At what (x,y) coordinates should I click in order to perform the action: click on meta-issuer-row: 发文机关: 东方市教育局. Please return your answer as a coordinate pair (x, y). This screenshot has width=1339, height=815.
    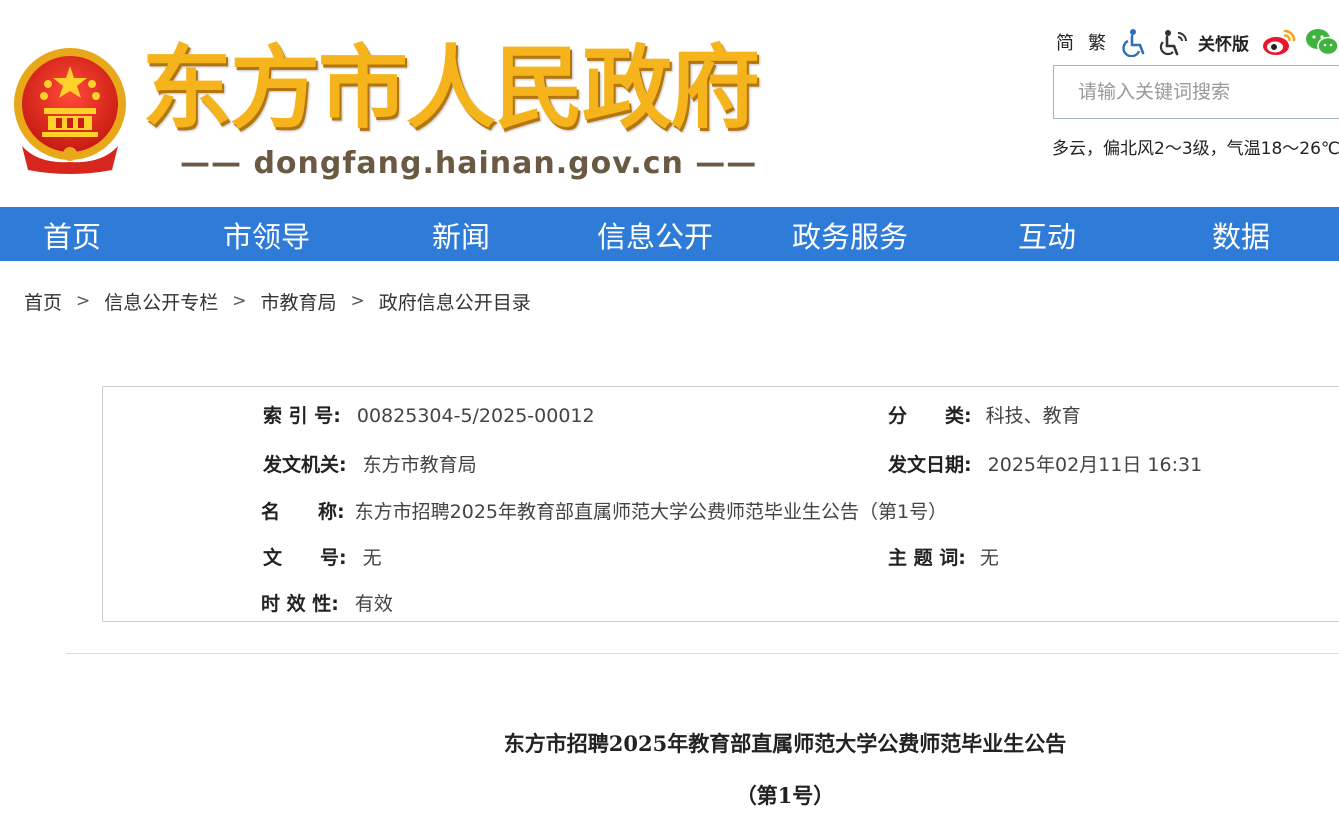
    Looking at the image, I should click on (370, 463).